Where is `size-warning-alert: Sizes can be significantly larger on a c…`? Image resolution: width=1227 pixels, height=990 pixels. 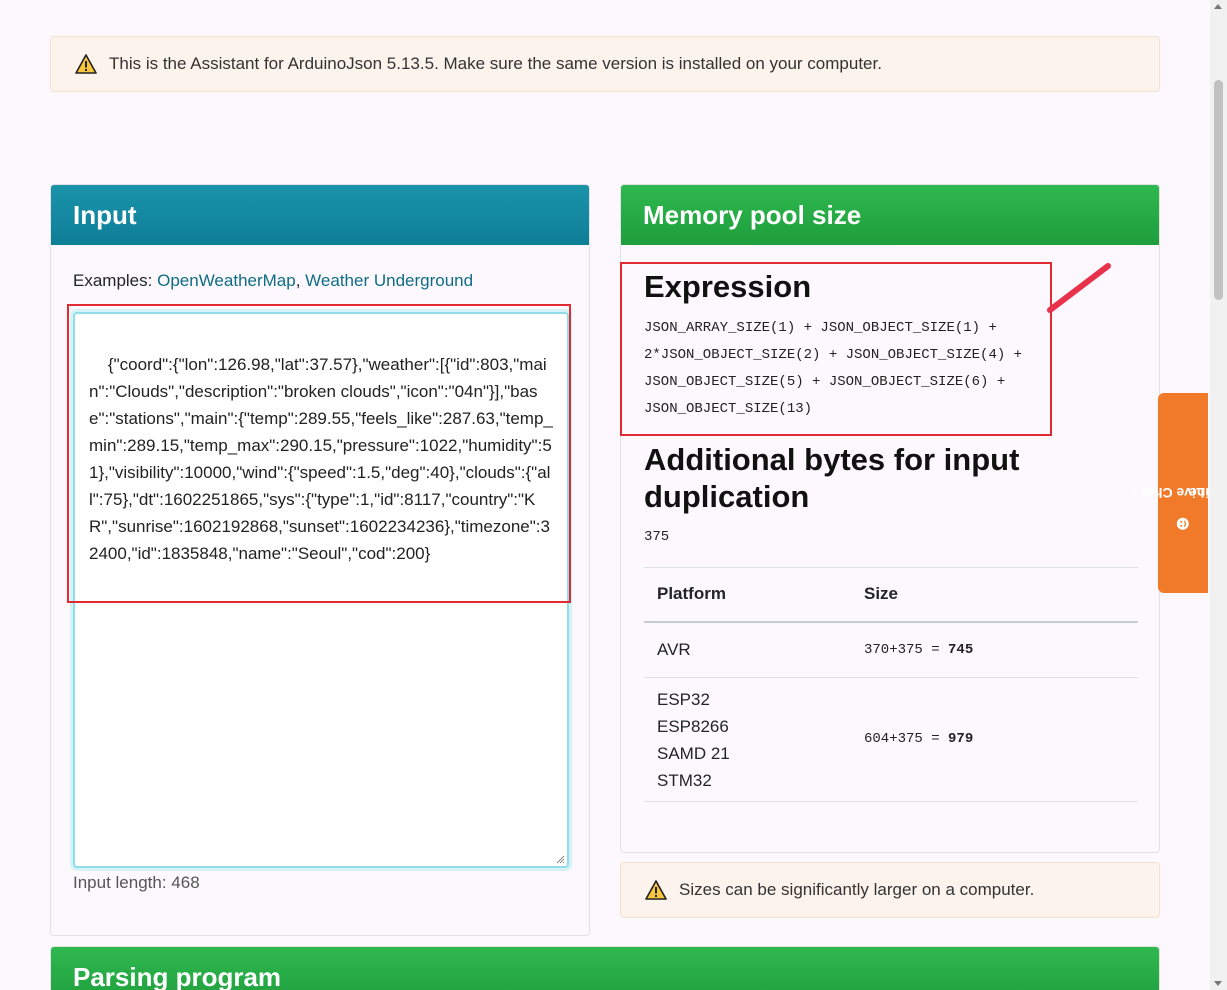
size-warning-alert: Sizes can be significantly larger on a c… is located at coordinates (890, 890).